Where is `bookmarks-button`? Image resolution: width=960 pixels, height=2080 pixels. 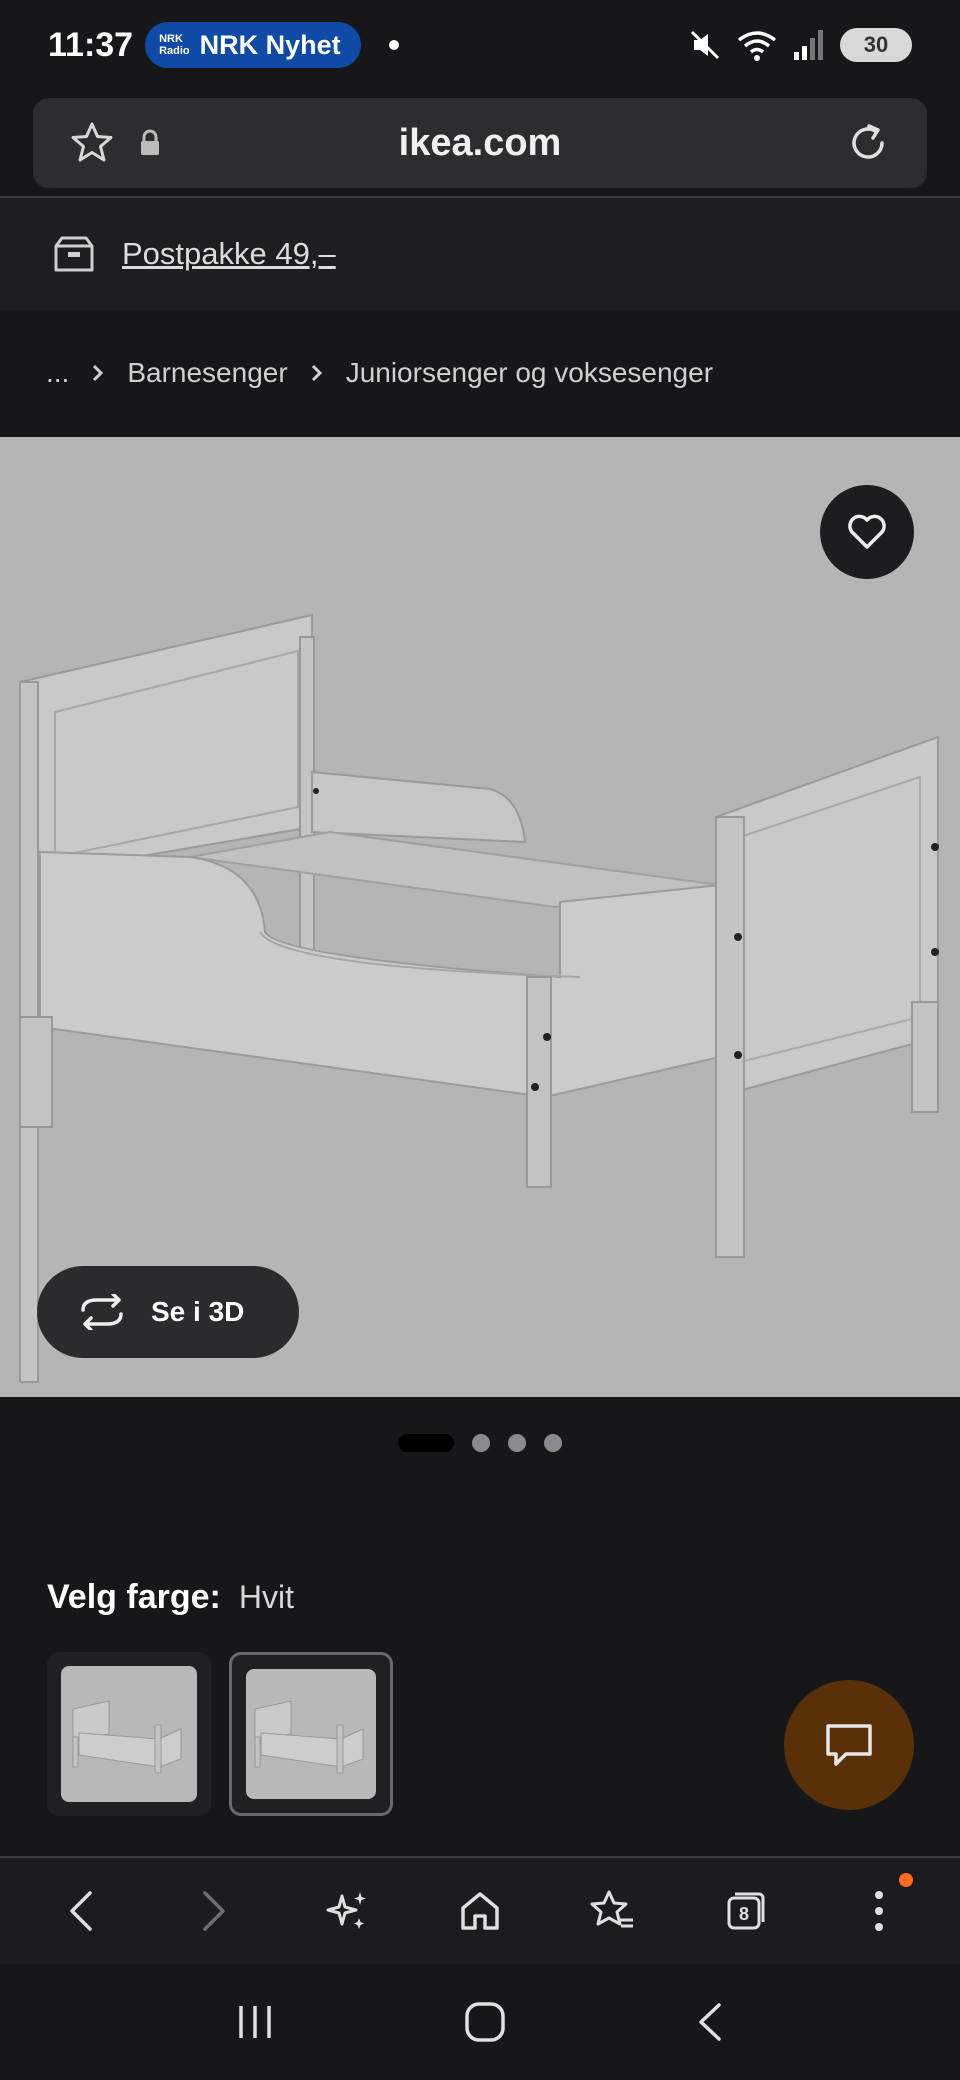 bookmarks-button is located at coordinates (613, 1911).